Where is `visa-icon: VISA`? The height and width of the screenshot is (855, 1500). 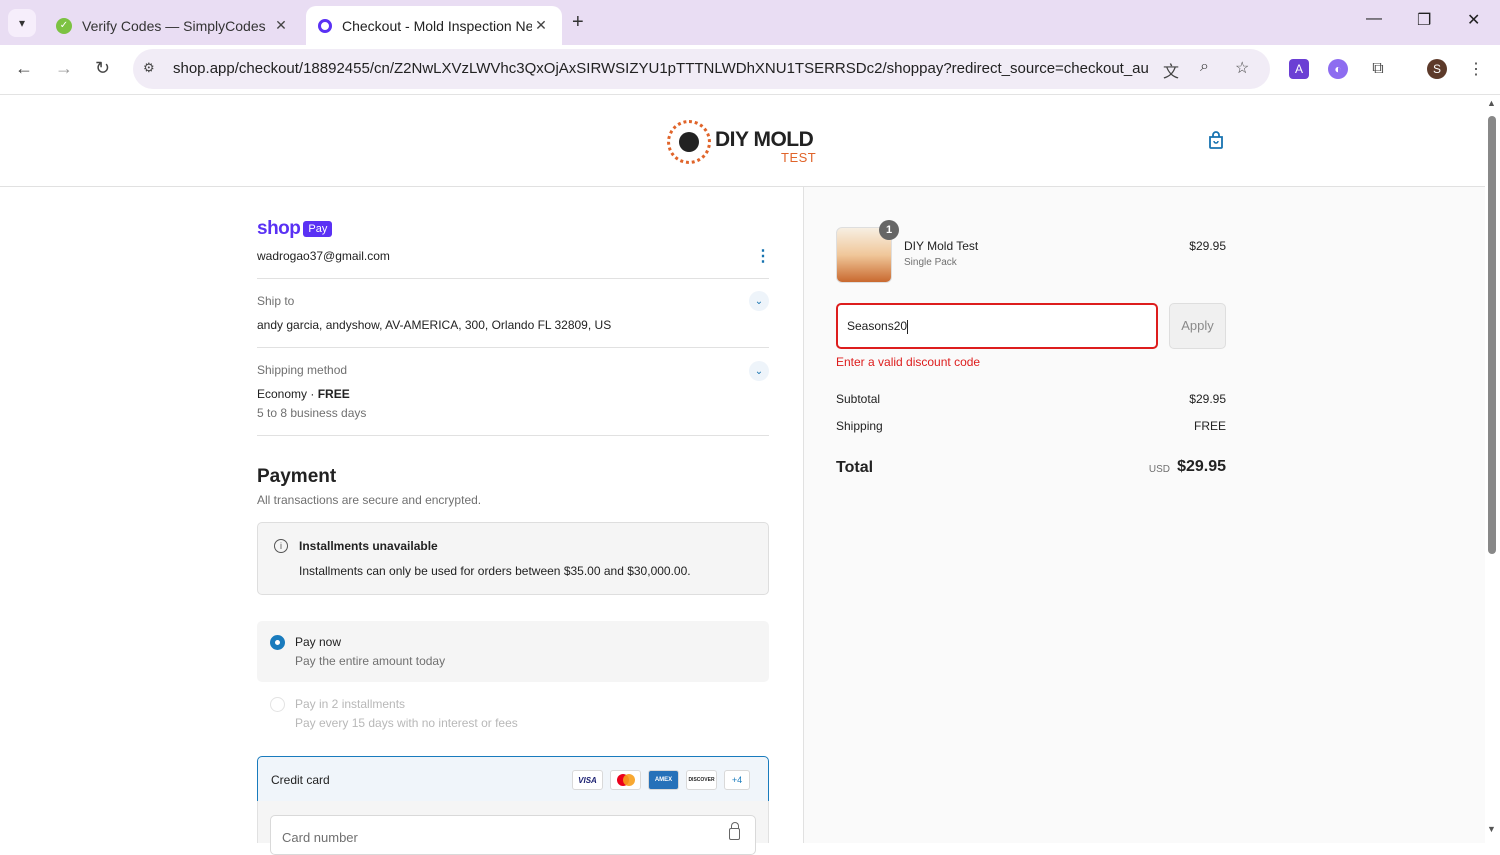 visa-icon: VISA is located at coordinates (587, 780).